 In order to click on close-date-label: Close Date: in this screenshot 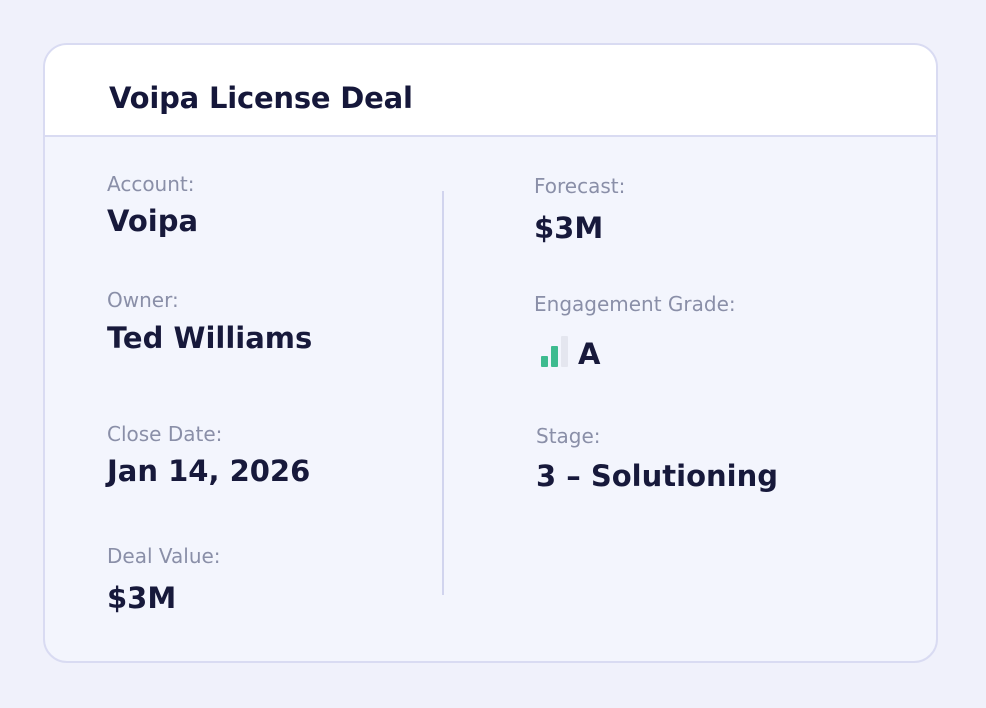, I will do `click(165, 434)`.